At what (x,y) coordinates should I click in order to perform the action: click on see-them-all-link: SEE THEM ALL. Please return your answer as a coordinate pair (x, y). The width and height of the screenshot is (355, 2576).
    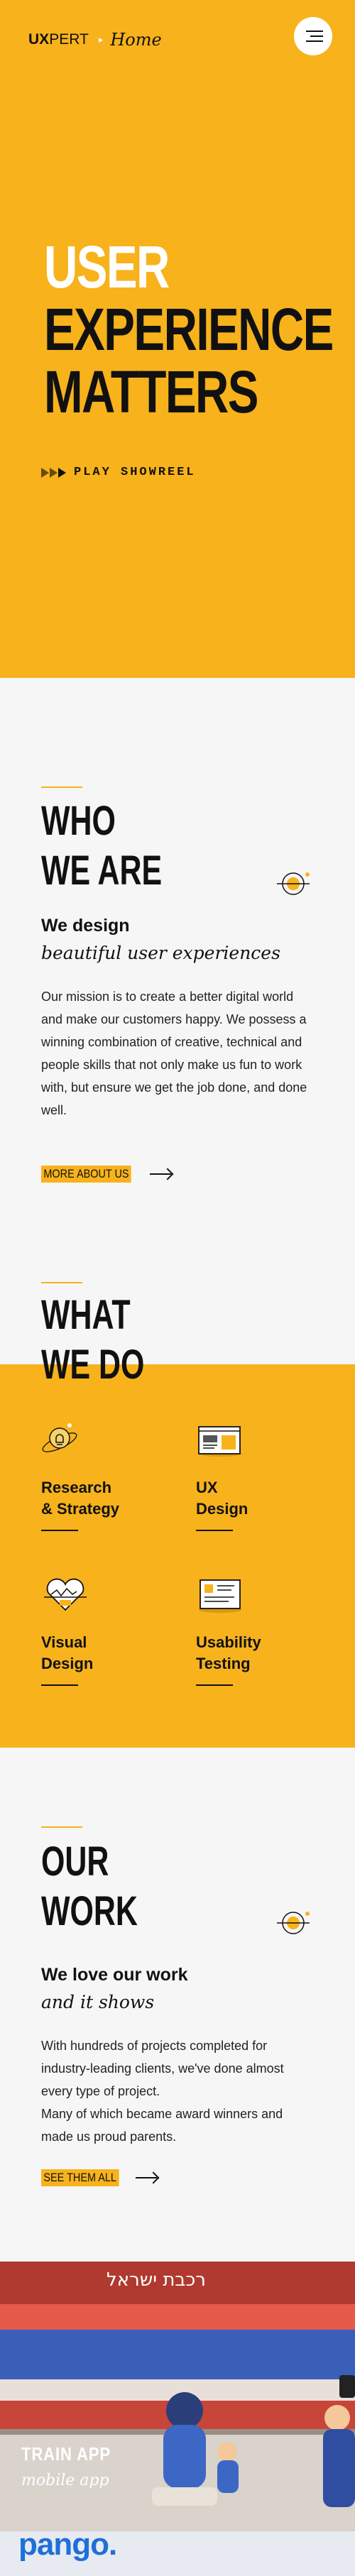
    Looking at the image, I should click on (99, 2177).